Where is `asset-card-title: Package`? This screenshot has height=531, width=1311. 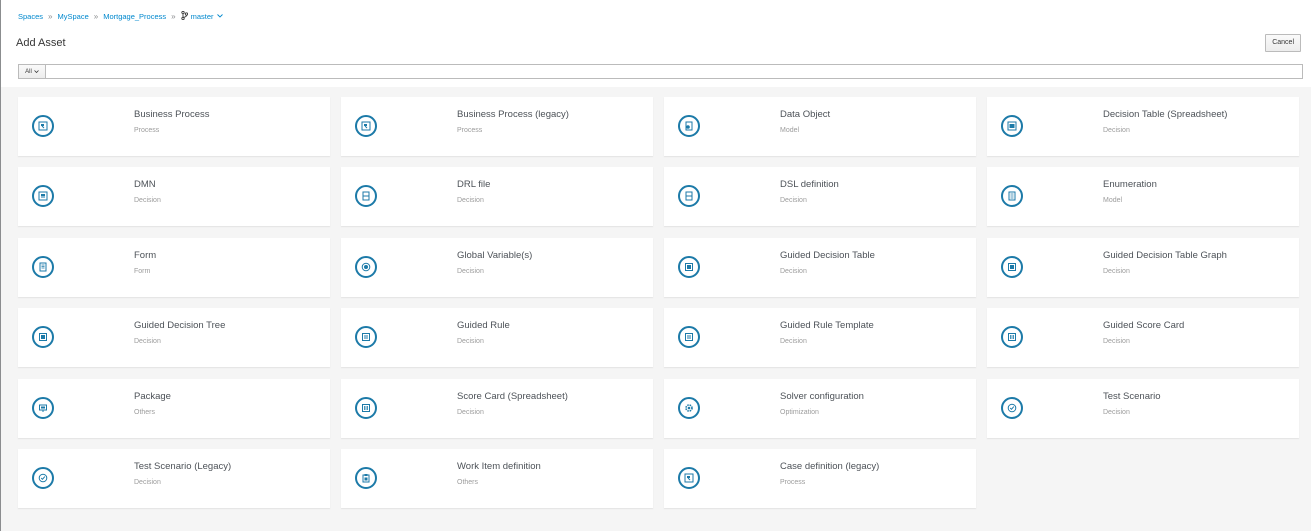
asset-card-title: Package is located at coordinates (152, 396).